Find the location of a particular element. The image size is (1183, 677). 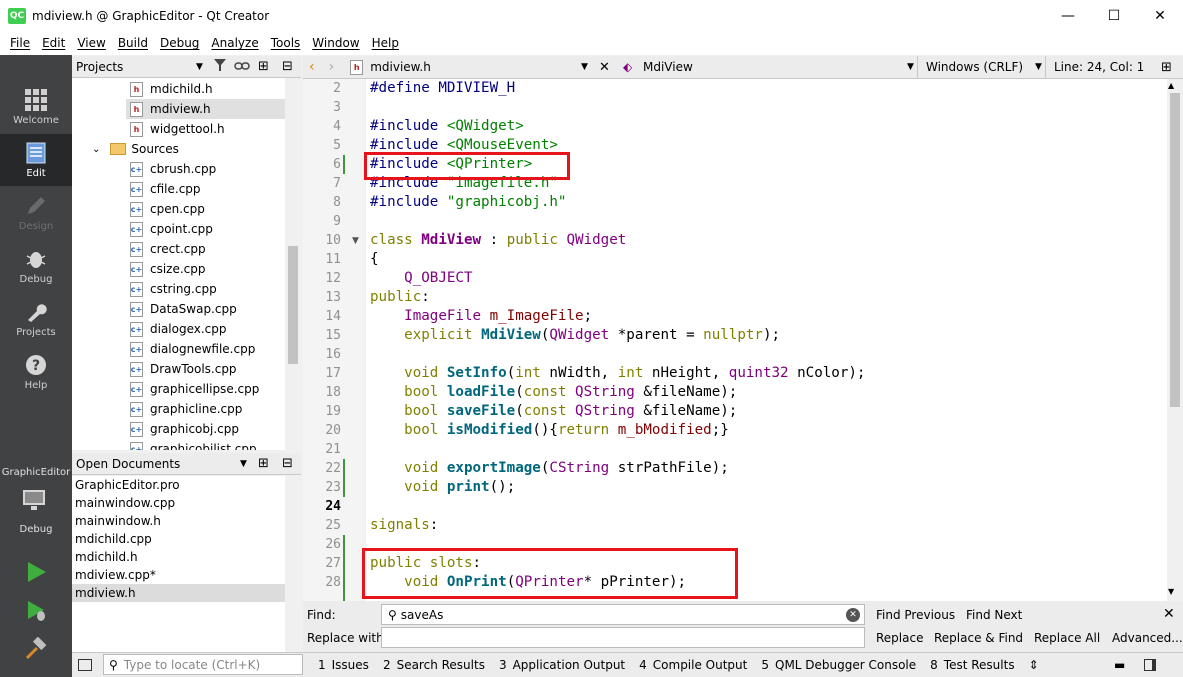

tab-application-output: 3 Application Output is located at coordinates (562, 665).